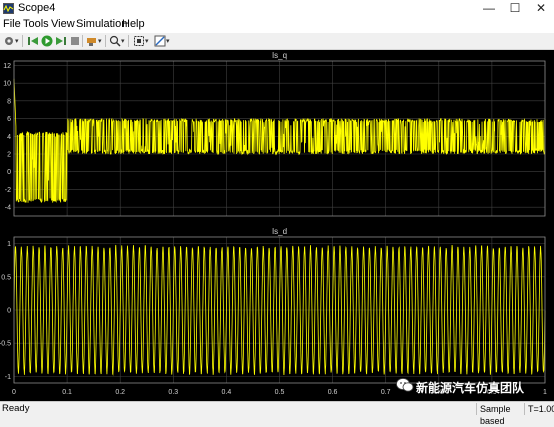  Describe the element at coordinates (60, 40) in the screenshot. I see `step-forward-icon` at that location.